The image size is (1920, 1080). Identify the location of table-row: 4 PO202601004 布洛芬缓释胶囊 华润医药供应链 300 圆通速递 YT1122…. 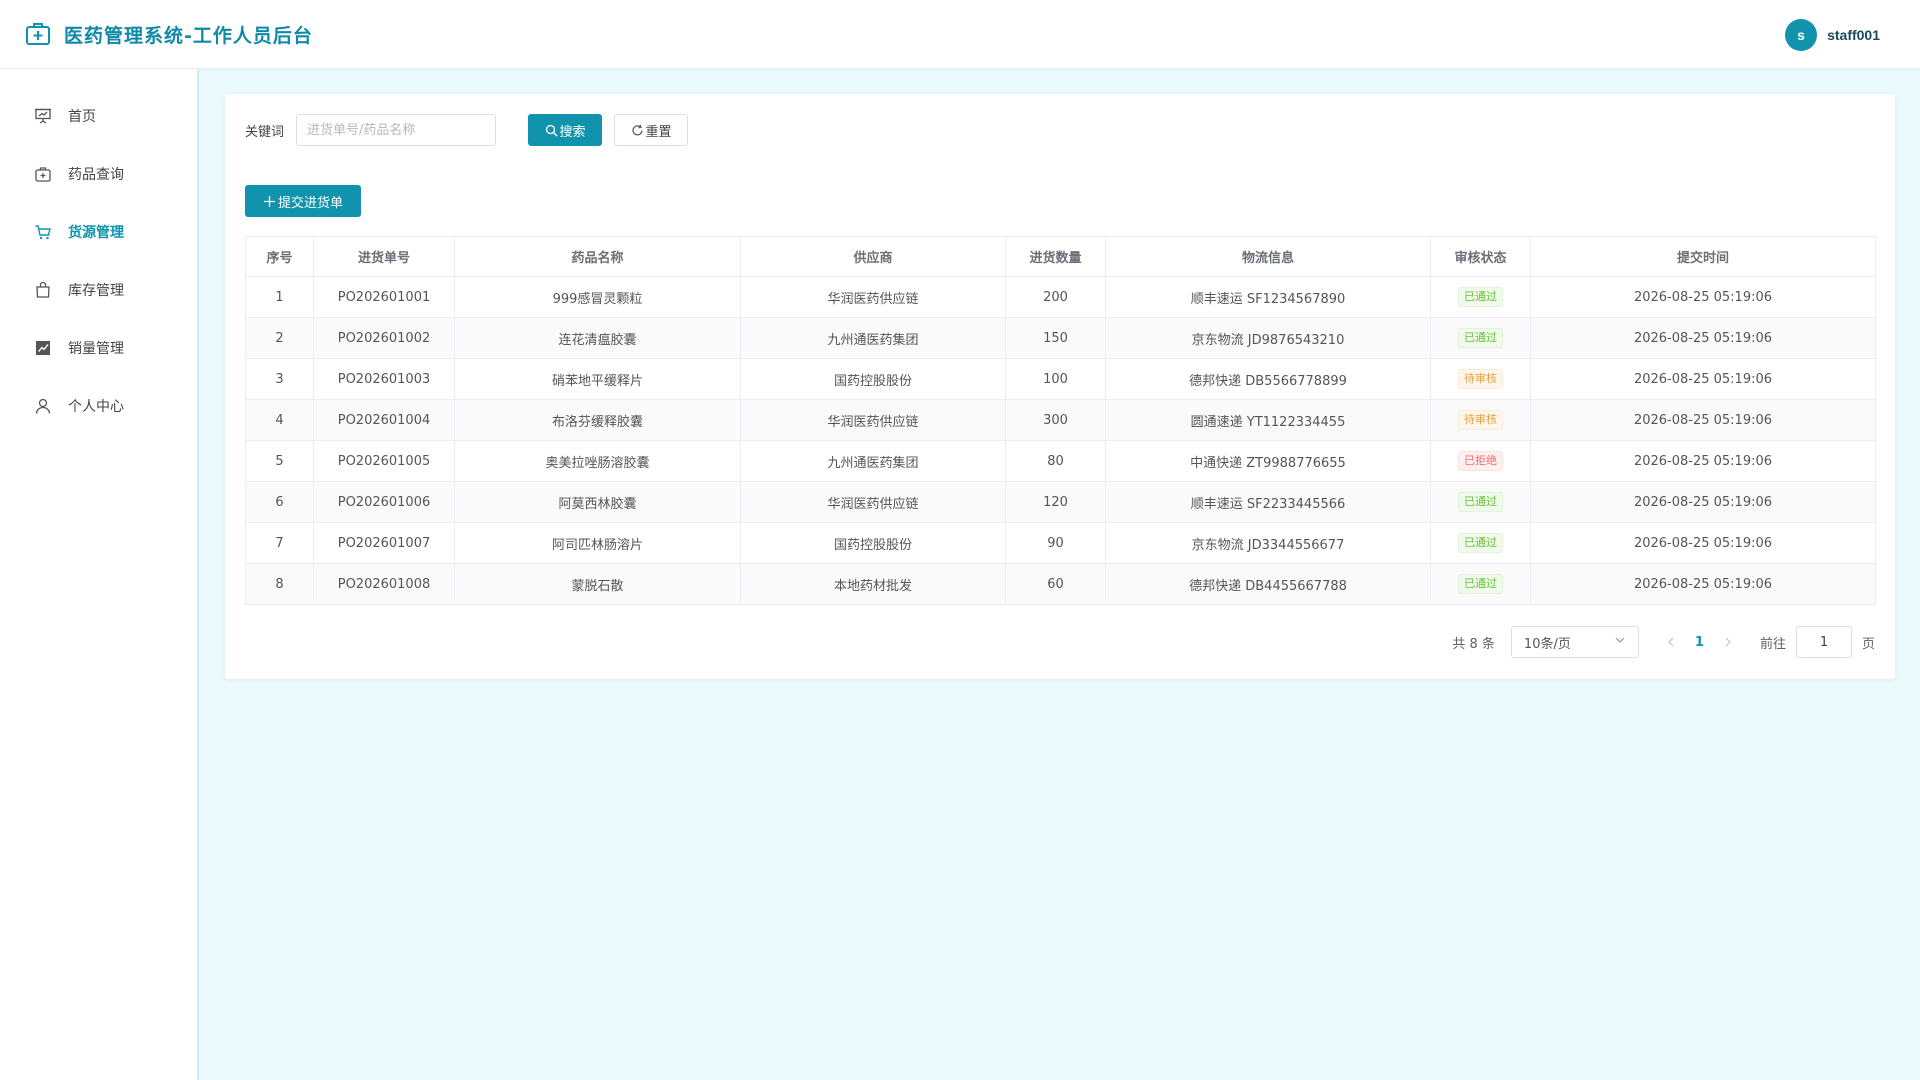
(1060, 420).